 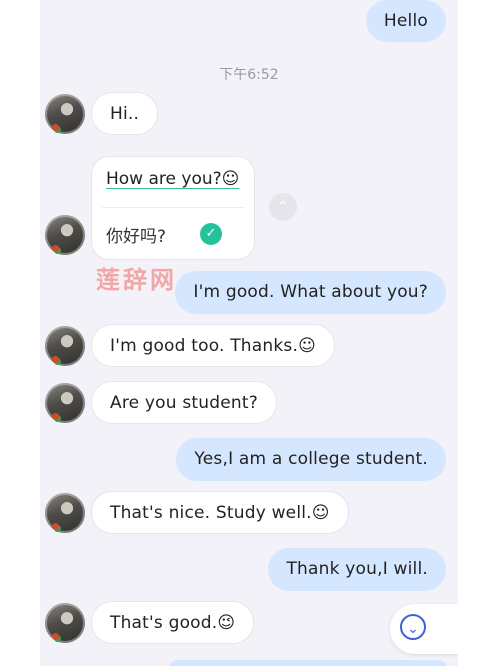 I want to click on translated-message-card: How are you?☺ 你好吗? ✓, so click(x=173, y=208).